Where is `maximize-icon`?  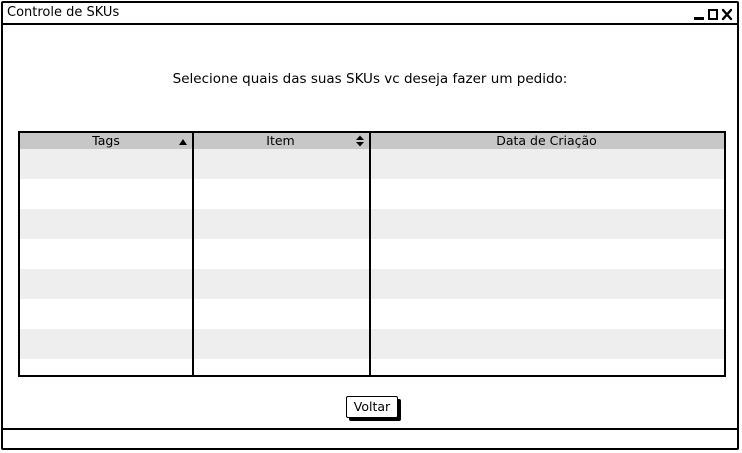
maximize-icon is located at coordinates (713, 13).